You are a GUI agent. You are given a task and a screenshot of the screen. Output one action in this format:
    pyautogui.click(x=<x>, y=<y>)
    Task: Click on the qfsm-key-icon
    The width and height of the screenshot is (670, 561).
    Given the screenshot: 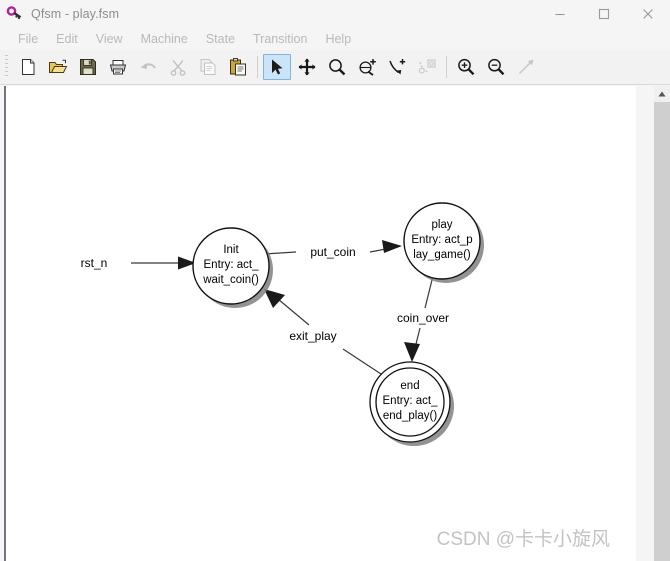 What is the action you would take?
    pyautogui.click(x=15, y=14)
    